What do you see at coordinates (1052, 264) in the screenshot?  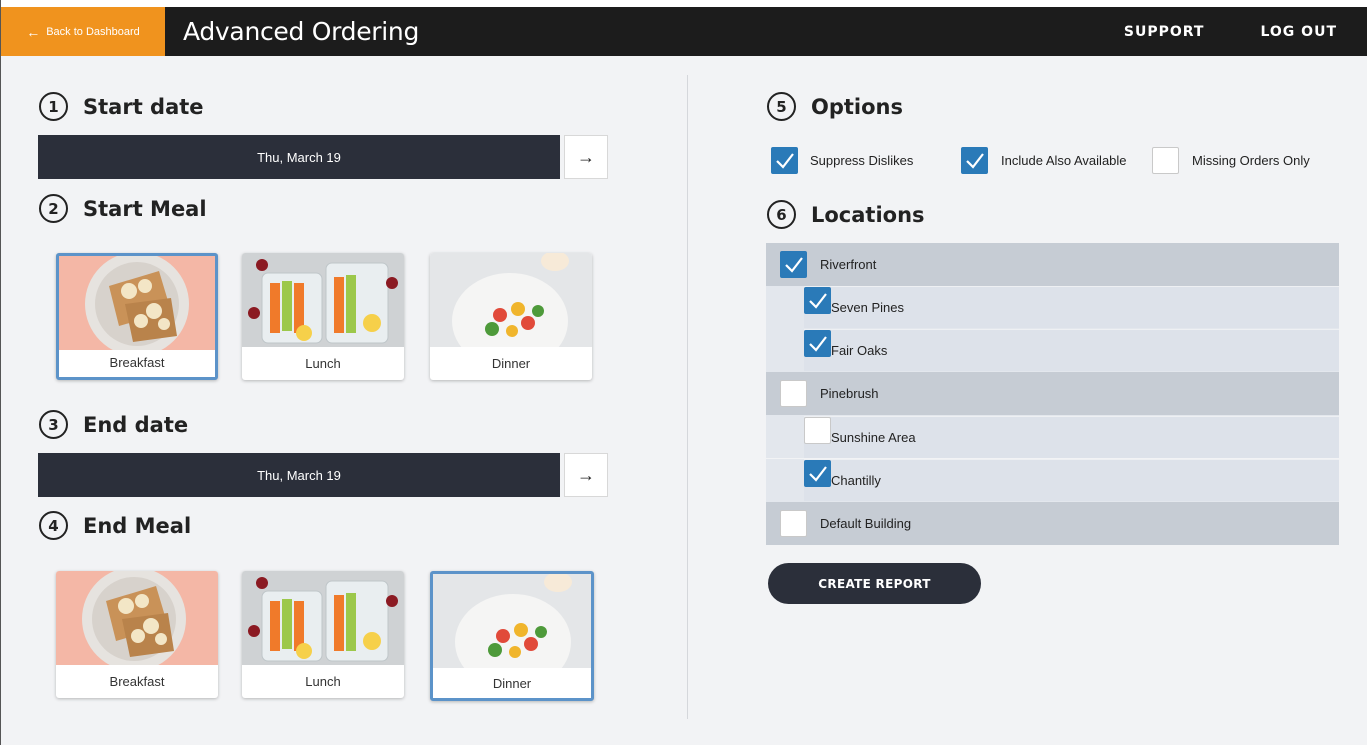 I see `location-row-riverfront: Riverfront` at bounding box center [1052, 264].